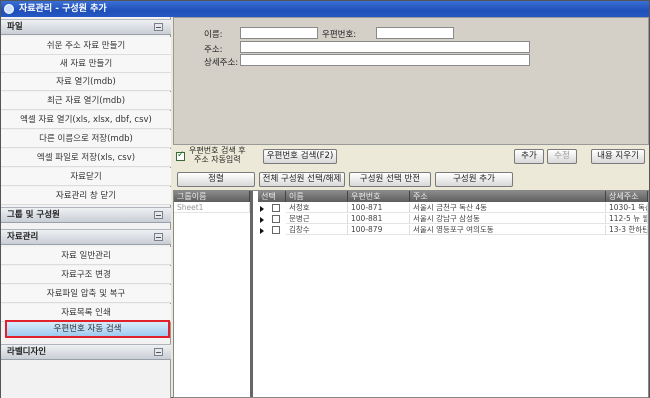 This screenshot has height=398, width=650. What do you see at coordinates (86, 177) in the screenshot?
I see `menu-close-data: 자료닫기` at bounding box center [86, 177].